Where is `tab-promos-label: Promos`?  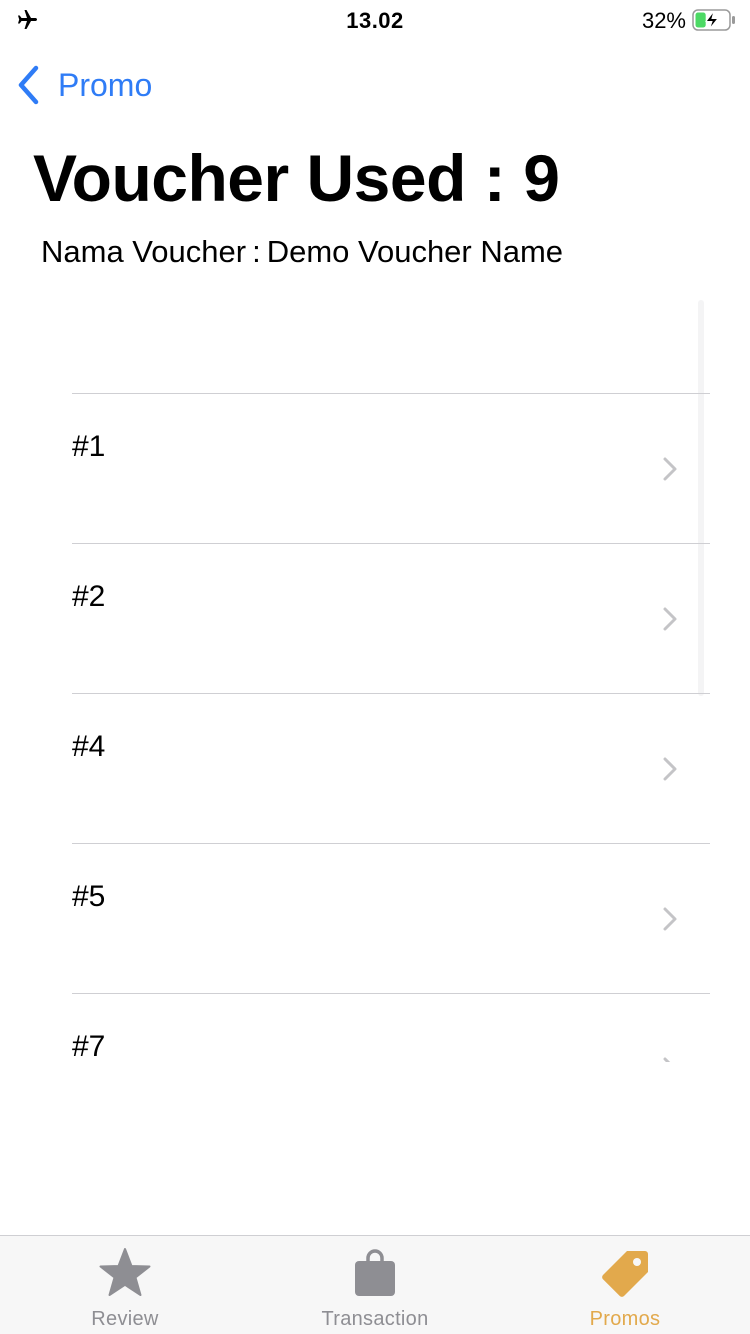 tab-promos-label: Promos is located at coordinates (625, 1319).